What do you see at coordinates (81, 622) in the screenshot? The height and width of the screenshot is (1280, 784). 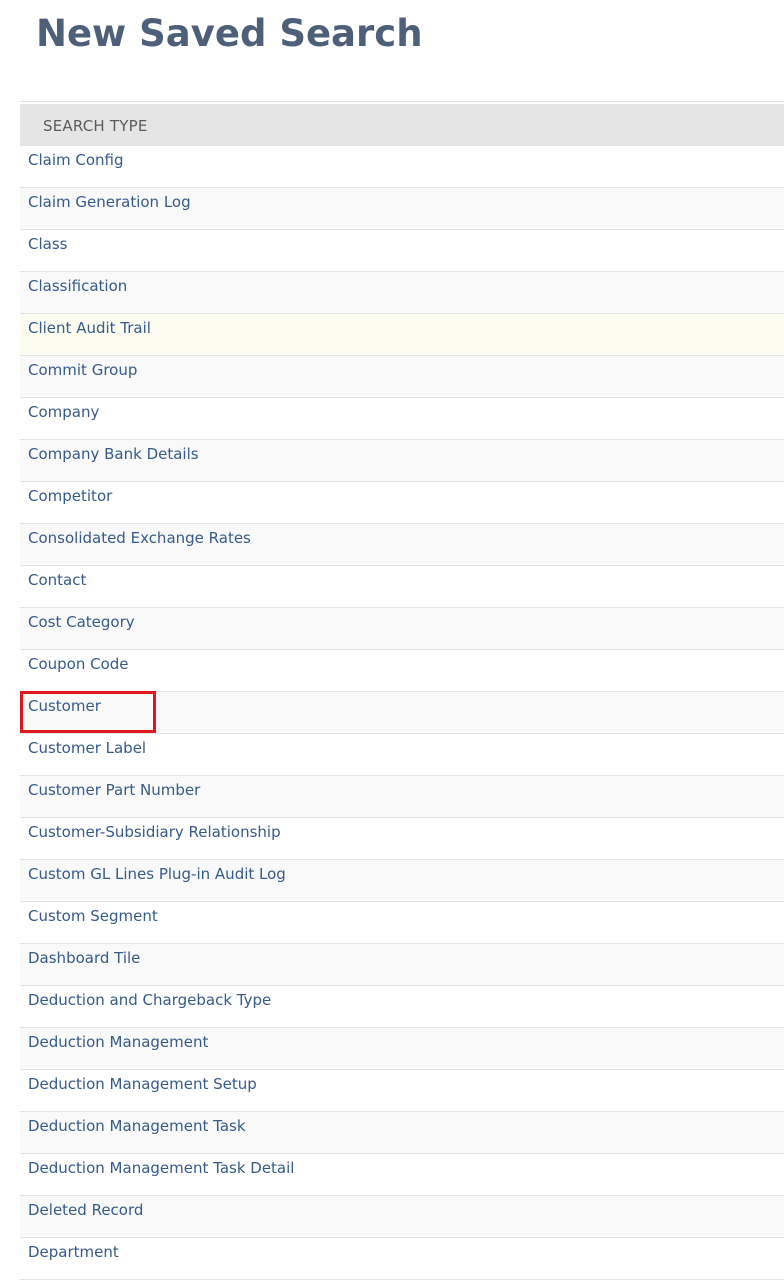 I see `search-type-link: Cost Category` at bounding box center [81, 622].